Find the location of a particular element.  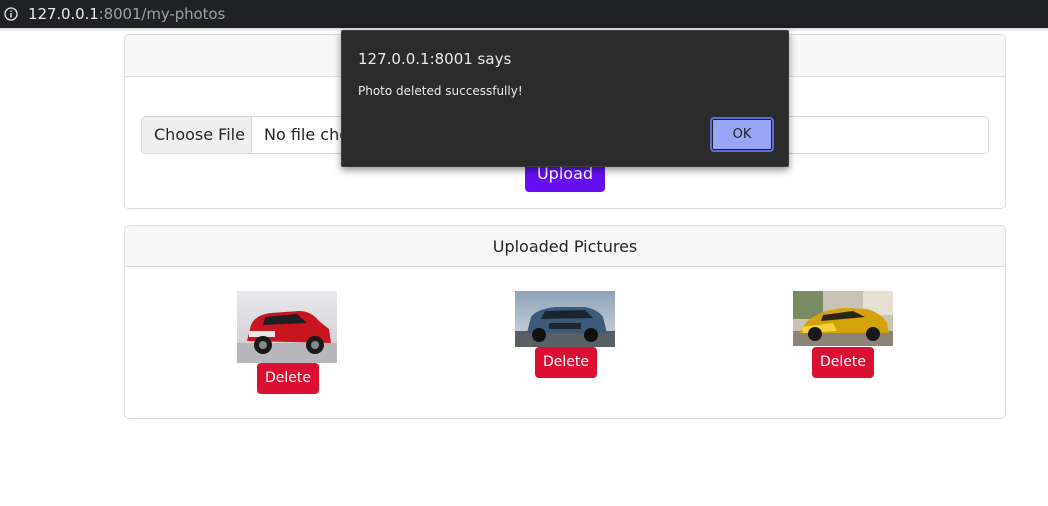

uploaded-pictures-header: Uploaded Pictures is located at coordinates (565, 246).